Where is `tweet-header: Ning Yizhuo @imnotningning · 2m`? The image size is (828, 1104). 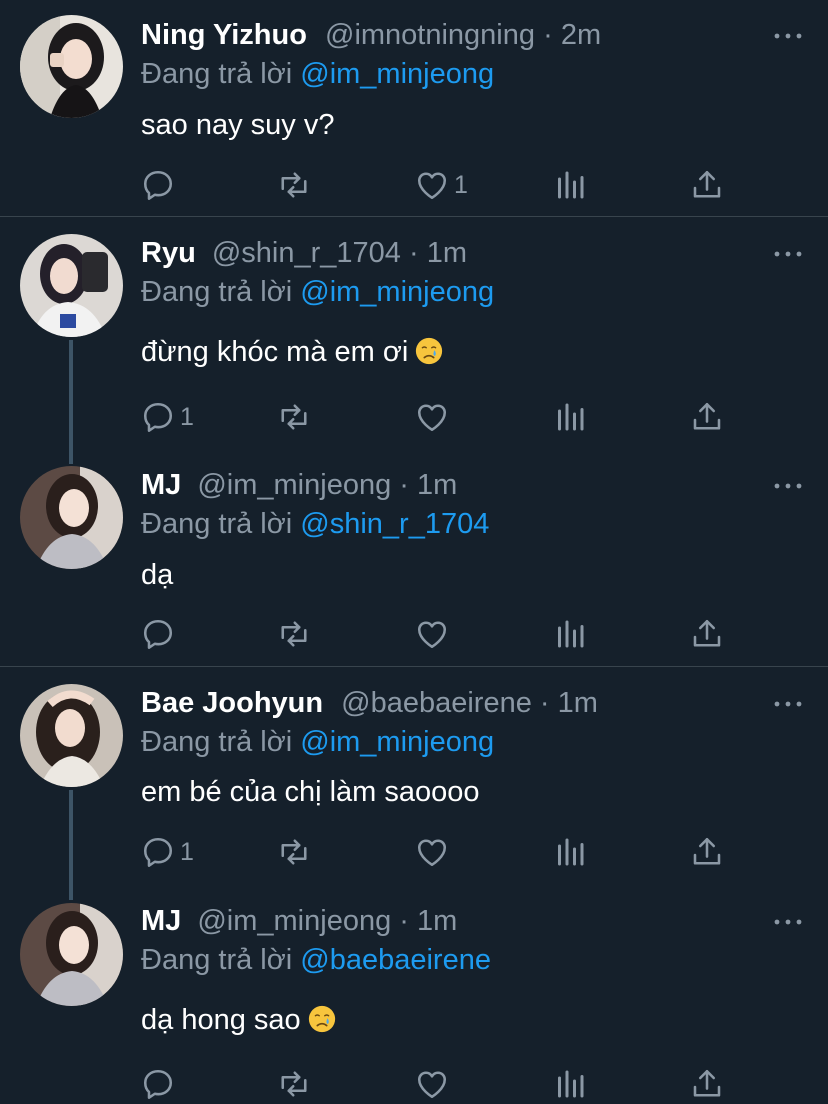 tweet-header: Ning Yizhuo @imnotningning · 2m is located at coordinates (371, 35).